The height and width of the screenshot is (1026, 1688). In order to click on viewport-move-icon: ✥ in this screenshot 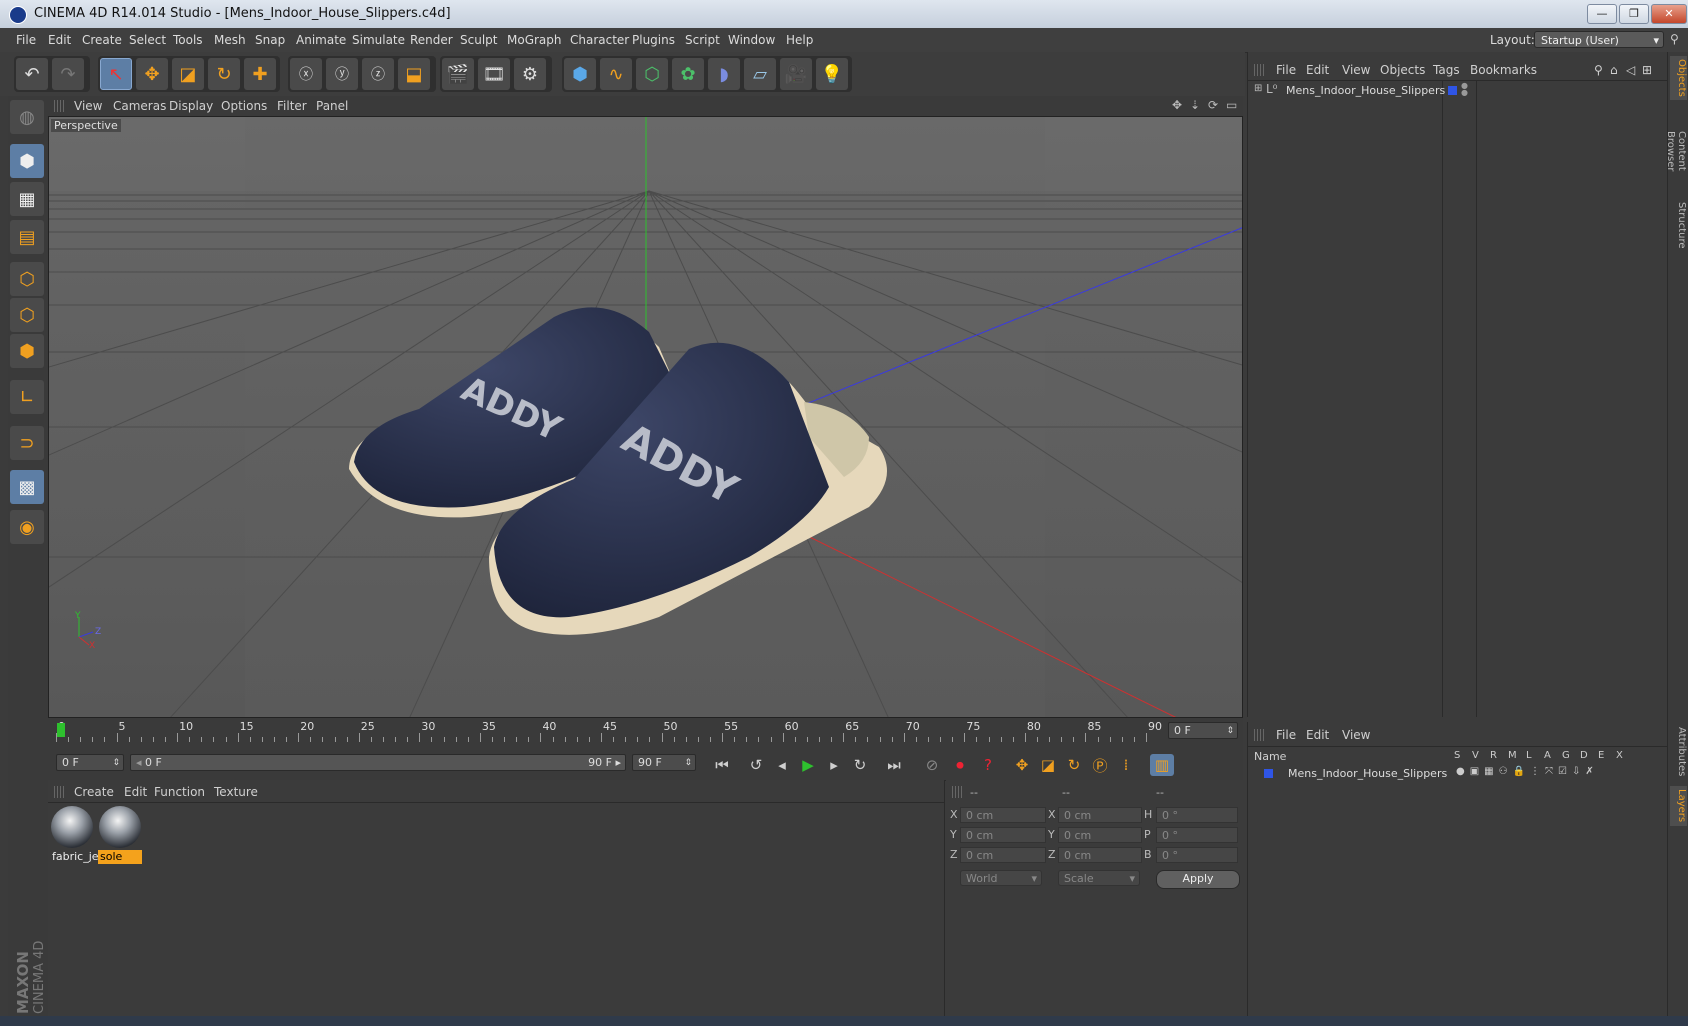, I will do `click(1177, 105)`.